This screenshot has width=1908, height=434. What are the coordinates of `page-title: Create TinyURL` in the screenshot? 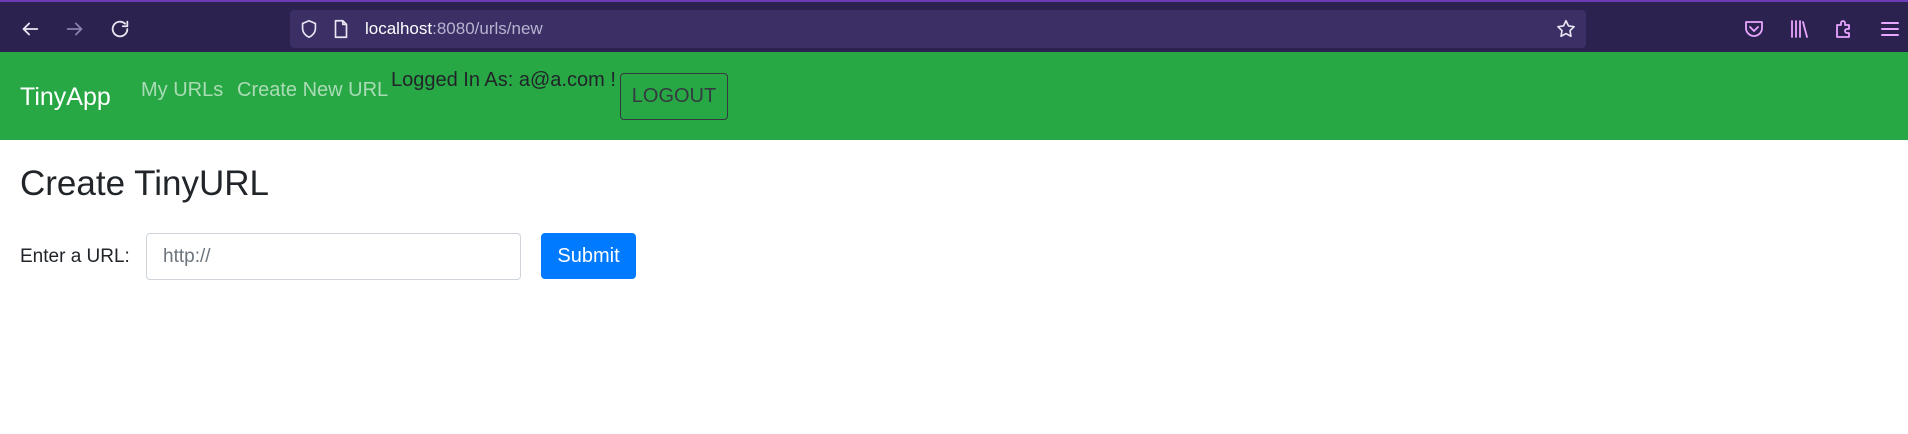 It's located at (144, 183).